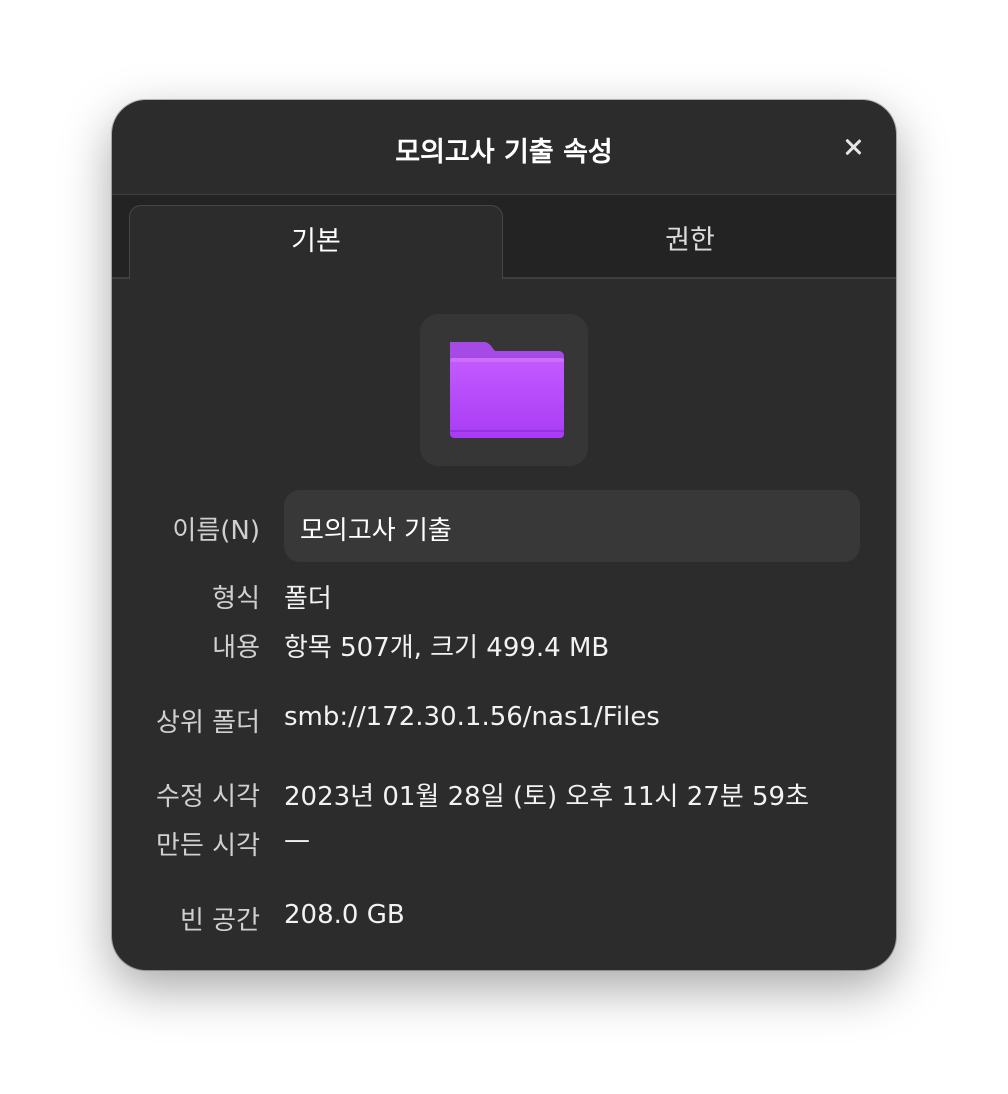  Describe the element at coordinates (853, 147) in the screenshot. I see `close-icon` at that location.